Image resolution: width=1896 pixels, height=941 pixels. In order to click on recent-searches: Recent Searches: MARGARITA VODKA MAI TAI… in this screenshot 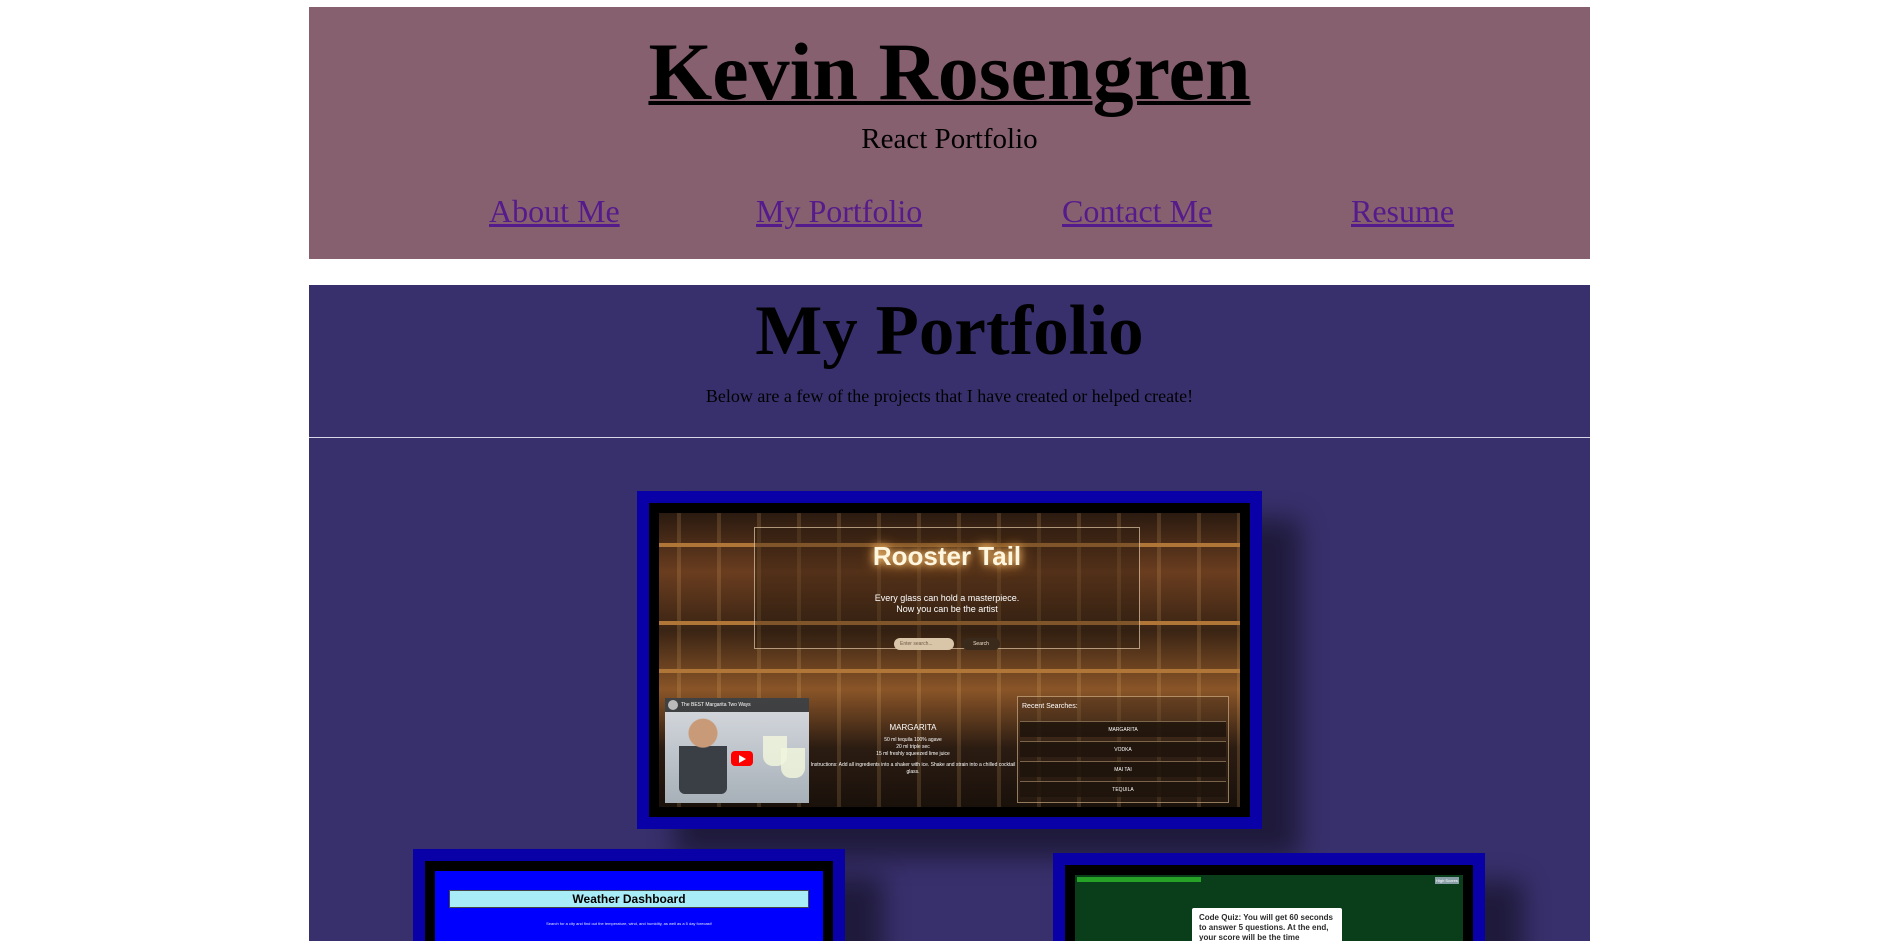, I will do `click(1123, 749)`.